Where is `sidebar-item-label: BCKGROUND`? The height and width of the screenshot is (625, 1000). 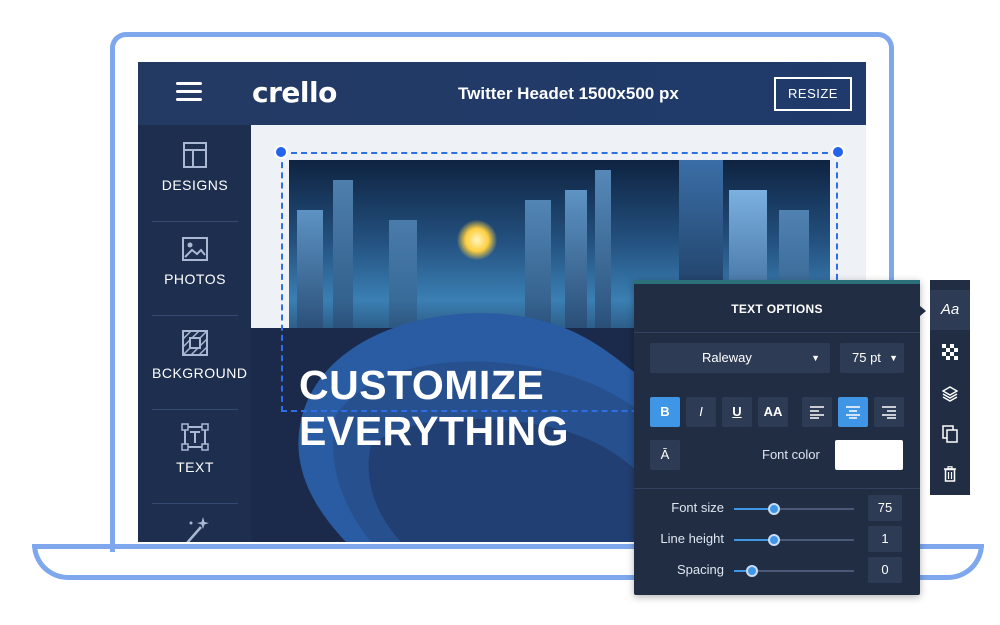
sidebar-item-label: BCKGROUND is located at coordinates (200, 373).